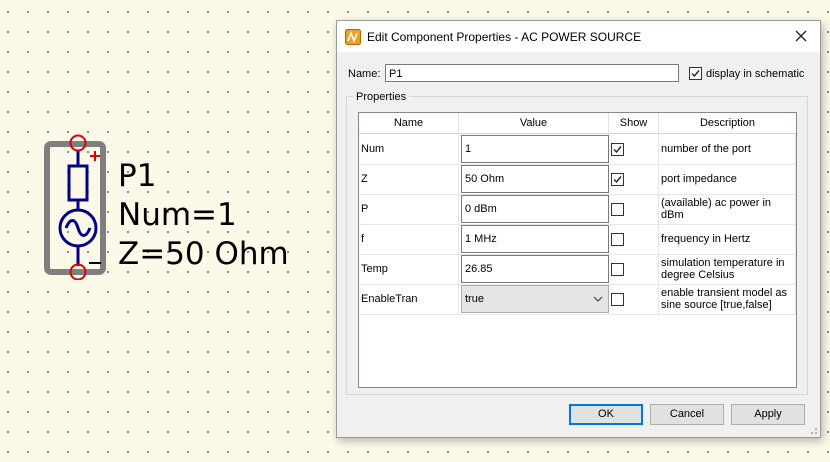  Describe the element at coordinates (381, 97) in the screenshot. I see `properties-group-title: Properties` at that location.